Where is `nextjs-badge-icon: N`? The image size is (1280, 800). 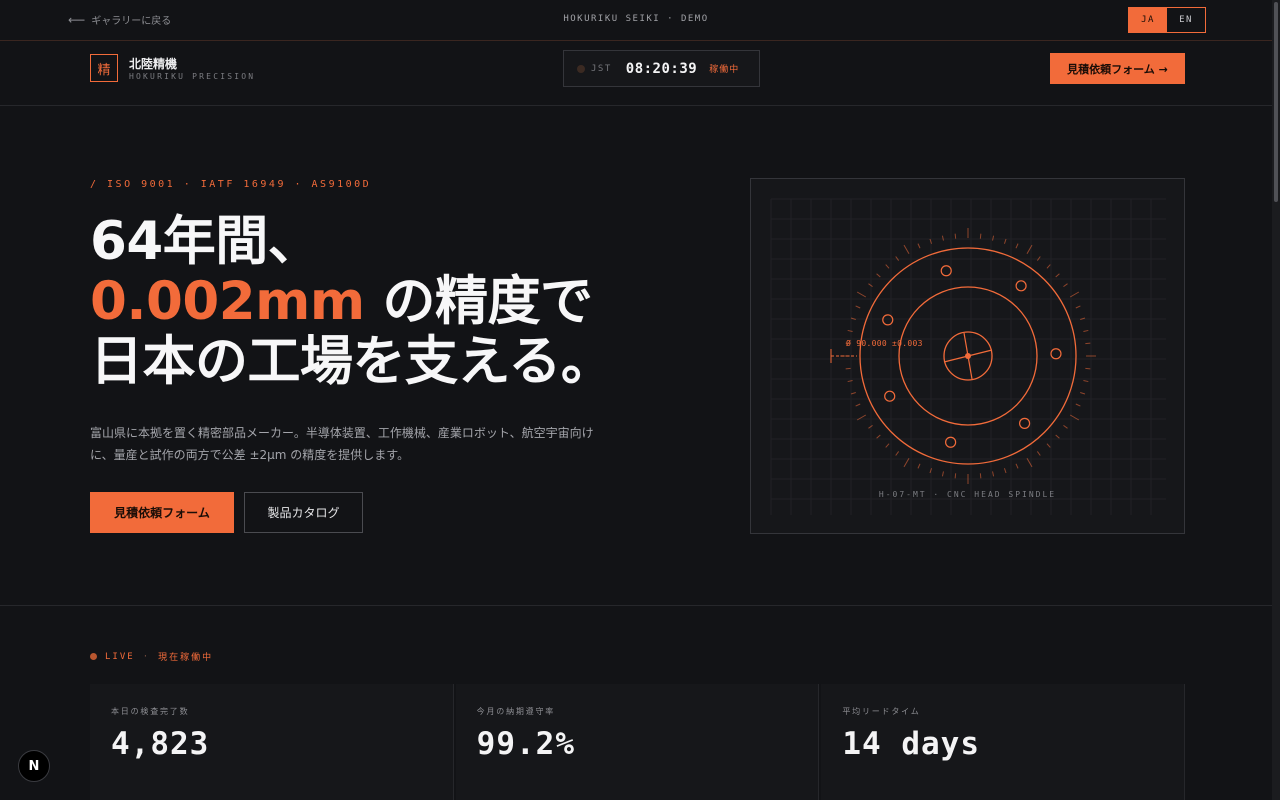 nextjs-badge-icon: N is located at coordinates (34, 766).